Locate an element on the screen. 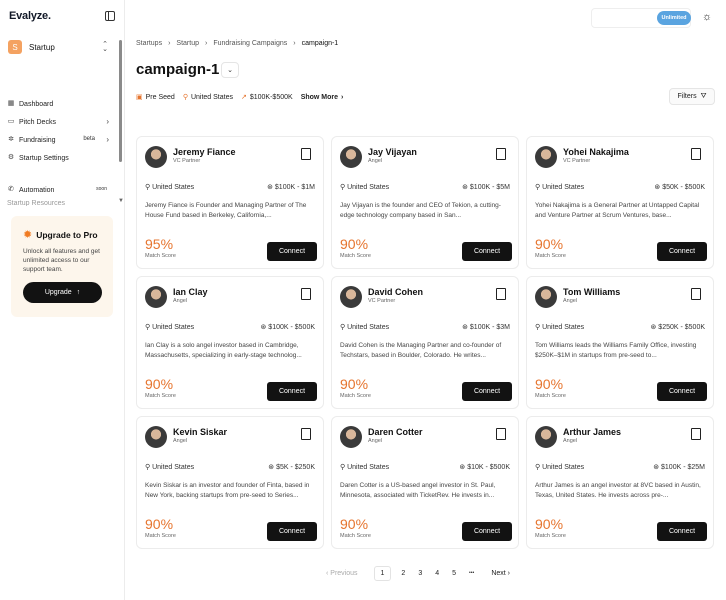  filters-button: Filters ⛛ is located at coordinates (692, 96).